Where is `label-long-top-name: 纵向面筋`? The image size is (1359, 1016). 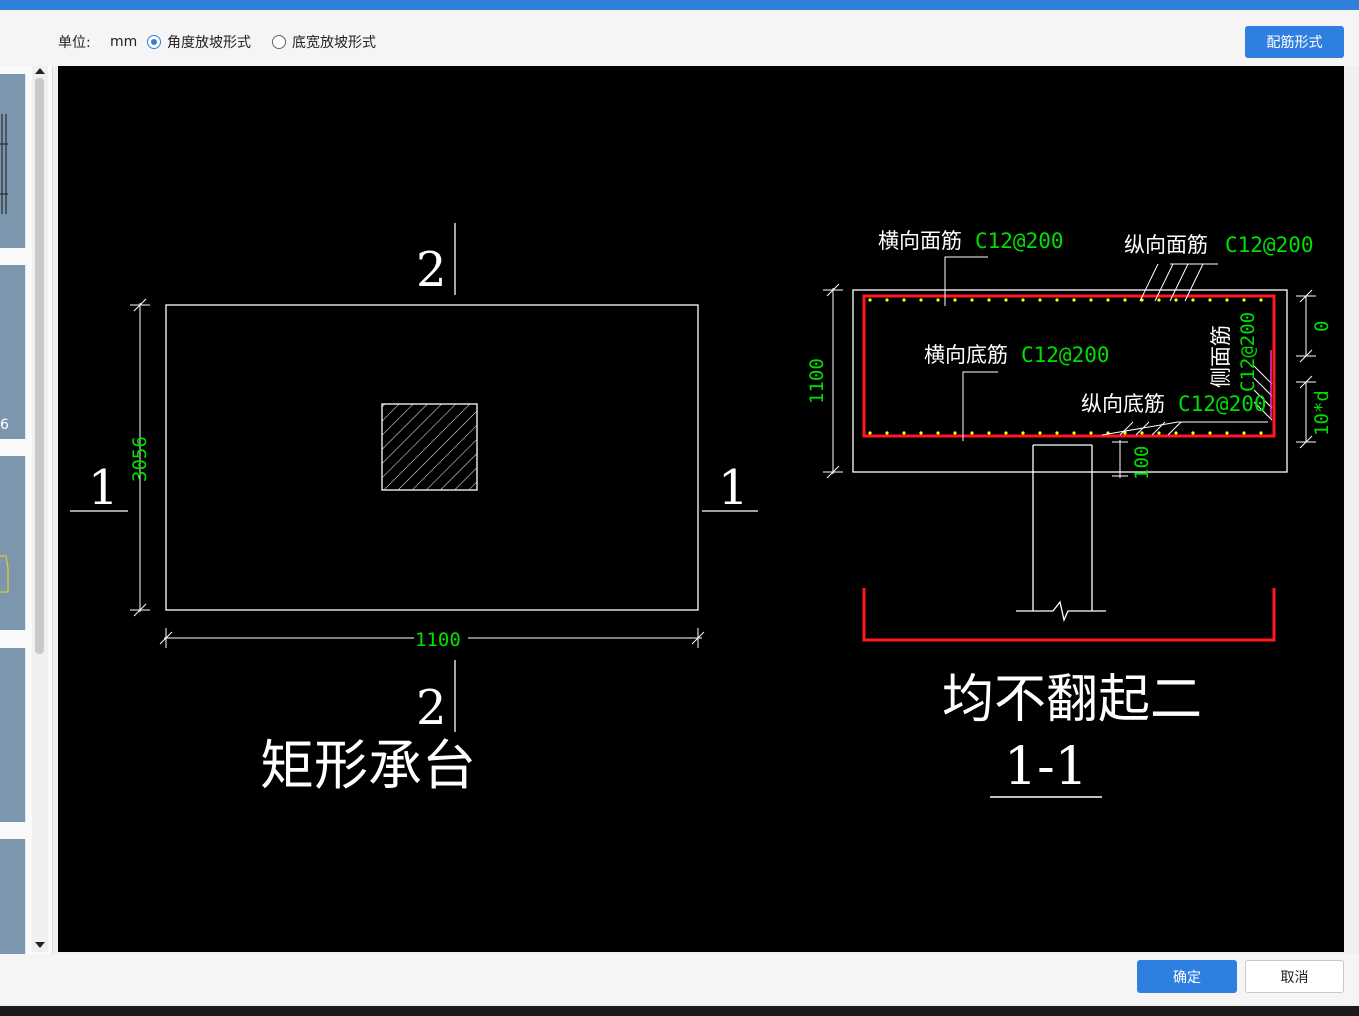 label-long-top-name: 纵向面筋 is located at coordinates (1166, 245).